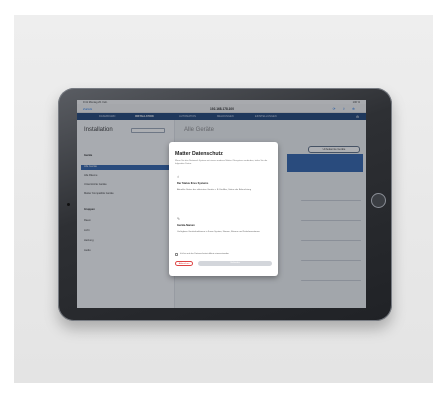 This screenshot has height=397, width=446. I want to click on camera-icon, so click(68, 204).